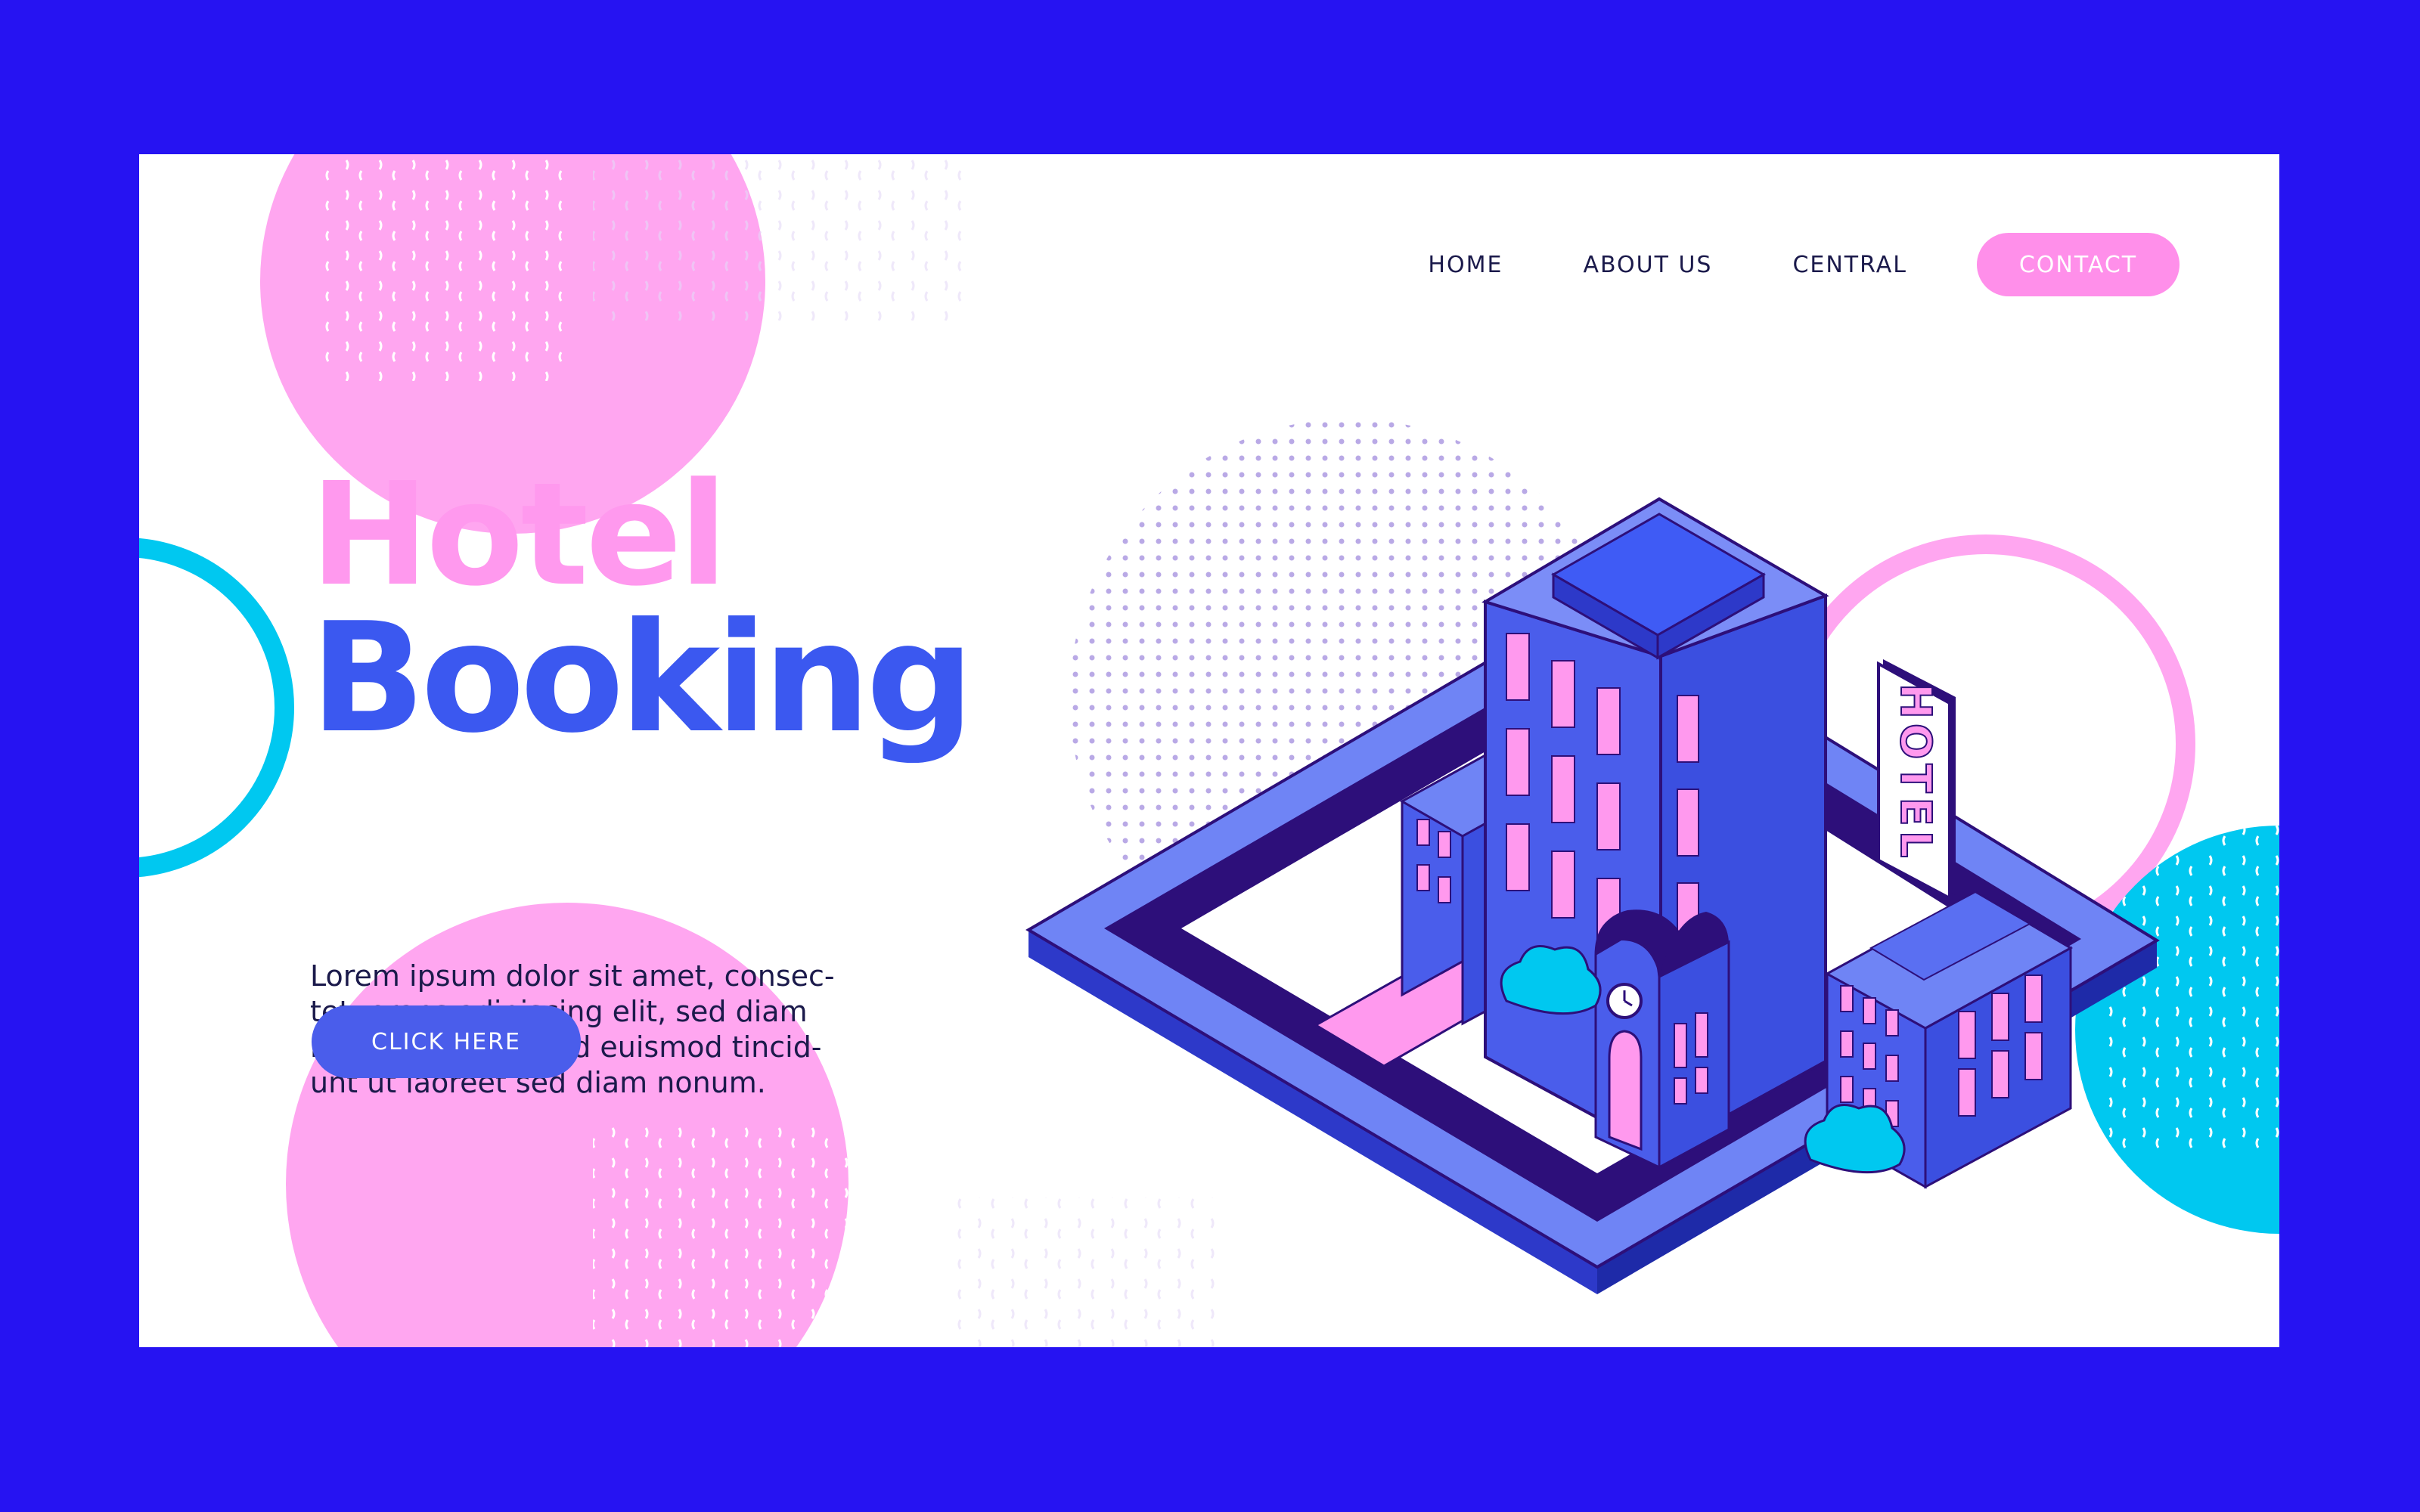 The image size is (2420, 1512). I want to click on hero-title-line2: Booking, so click(642, 679).